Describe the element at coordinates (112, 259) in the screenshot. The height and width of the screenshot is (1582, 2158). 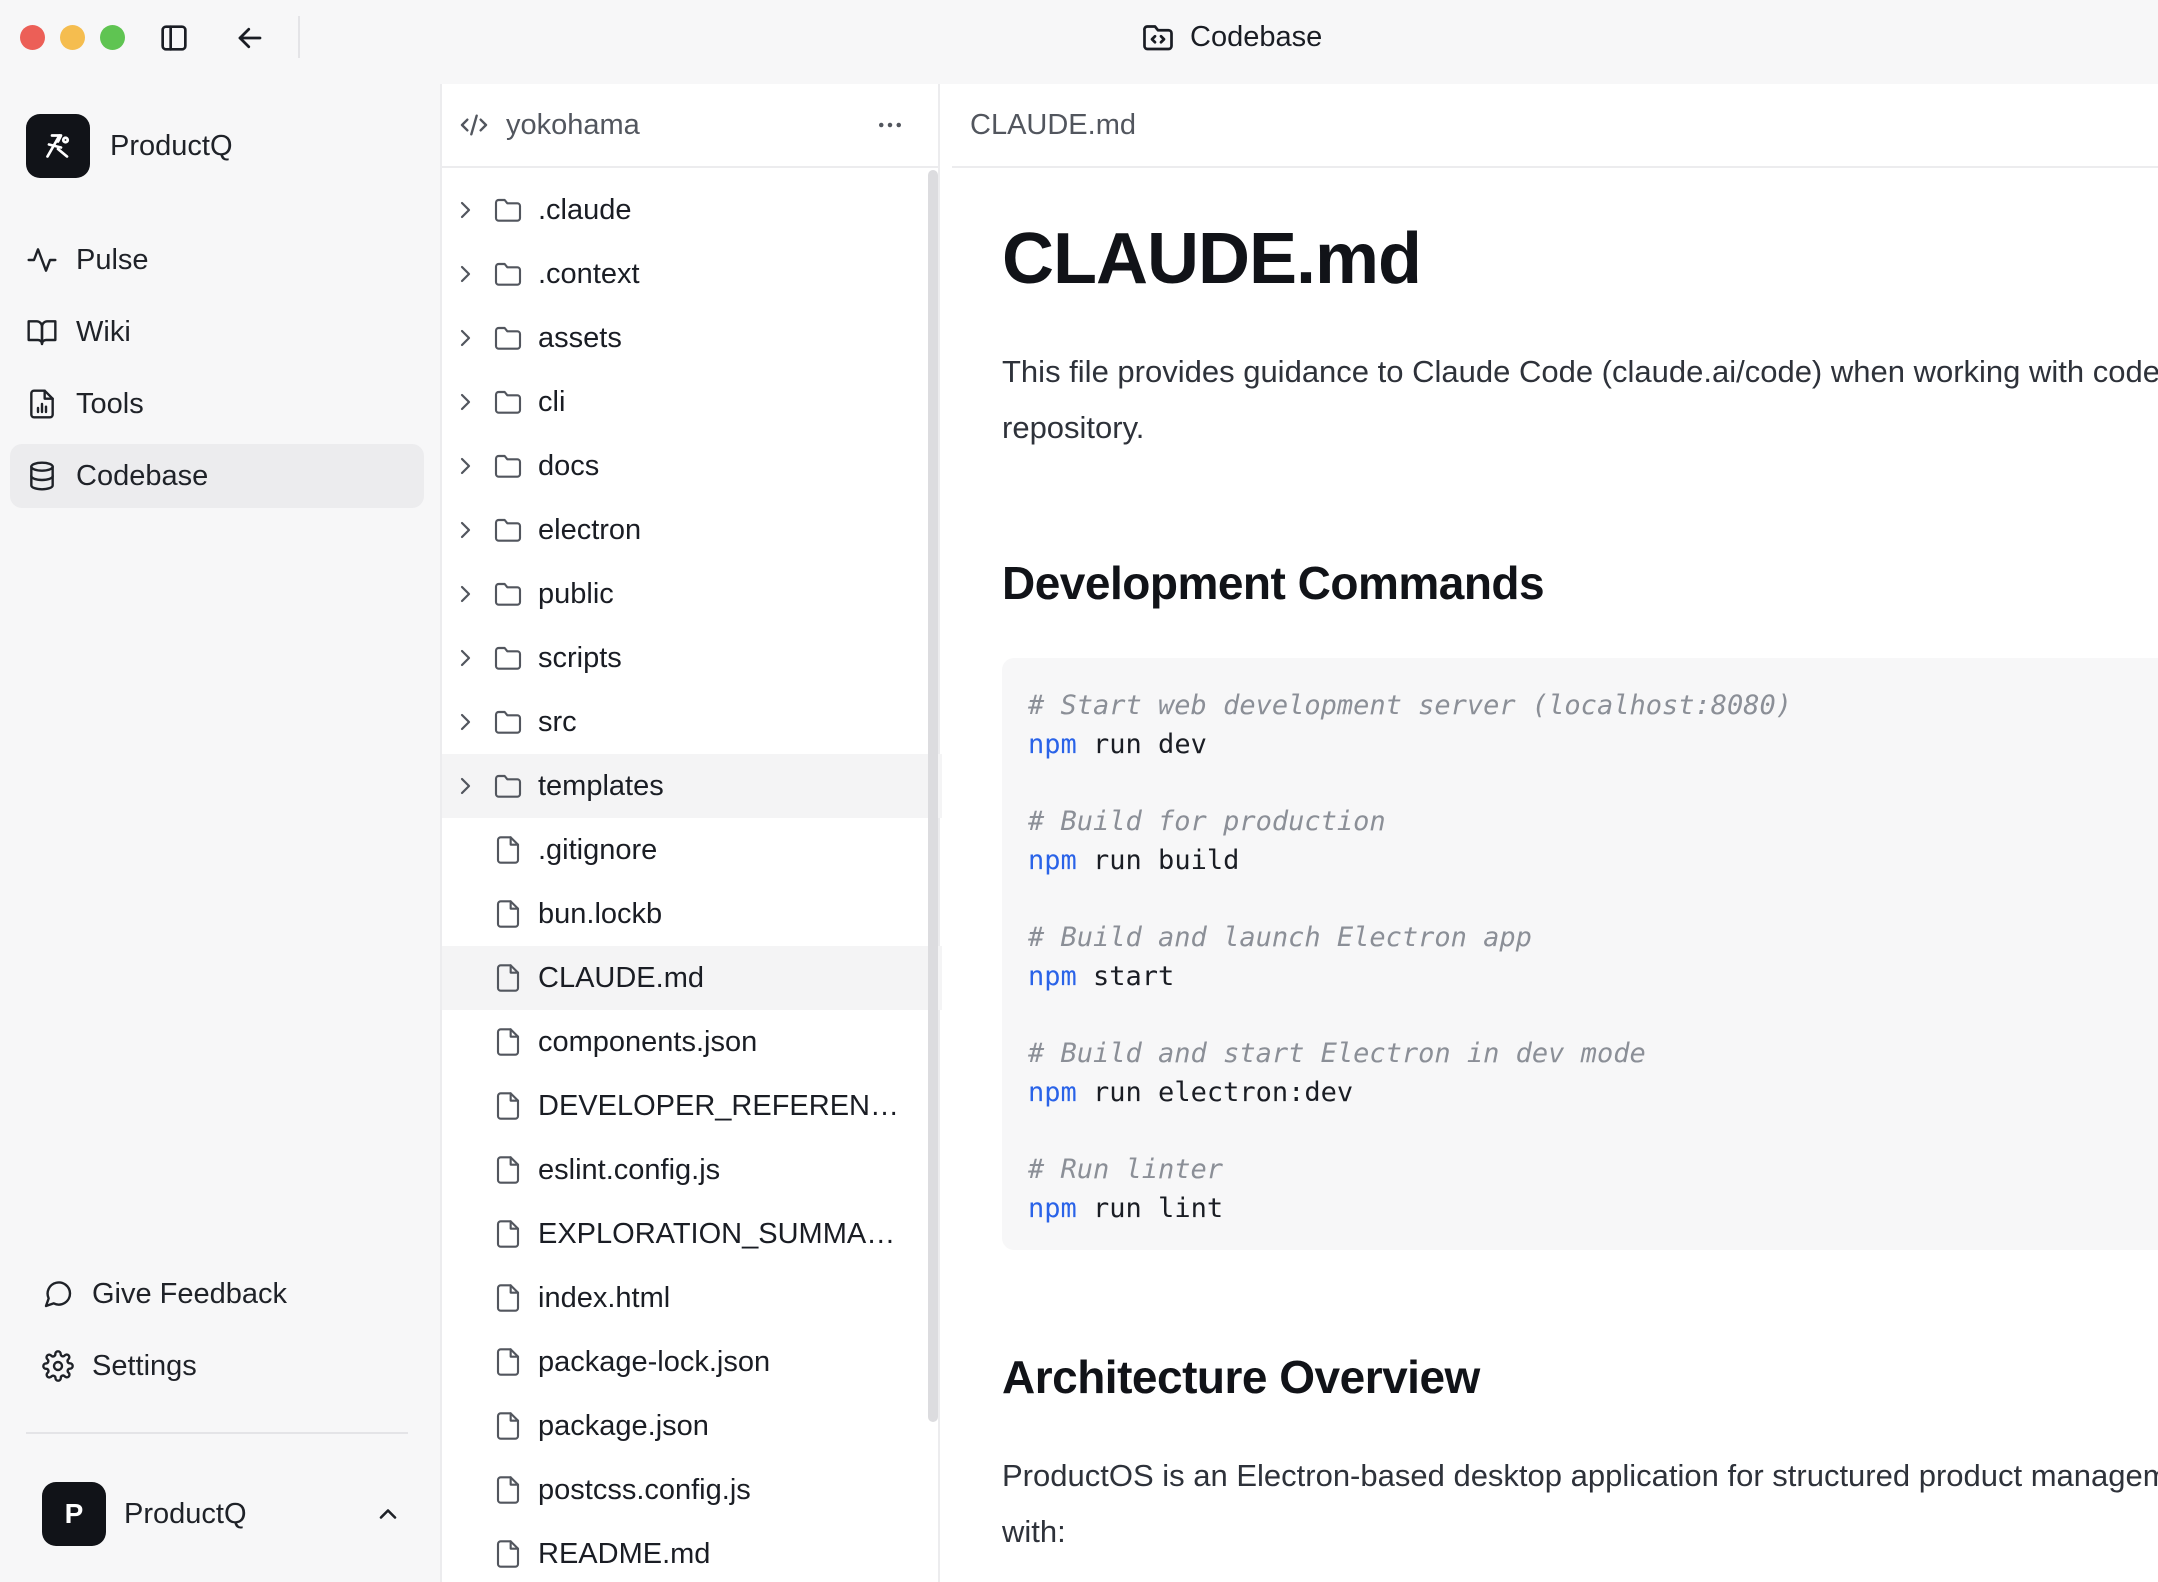
I see `sidebar-item-label: Pulse` at that location.